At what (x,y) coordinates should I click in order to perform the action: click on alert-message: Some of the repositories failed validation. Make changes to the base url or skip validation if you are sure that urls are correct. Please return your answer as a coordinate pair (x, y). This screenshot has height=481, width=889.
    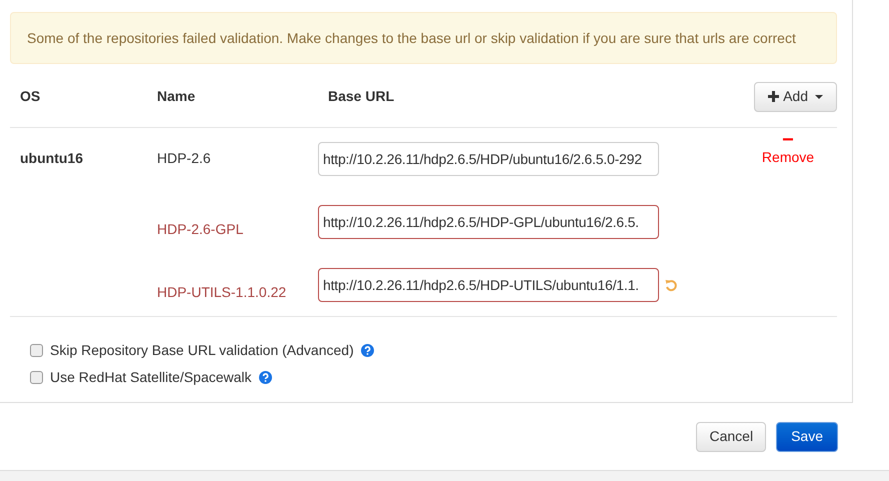
    Looking at the image, I should click on (411, 38).